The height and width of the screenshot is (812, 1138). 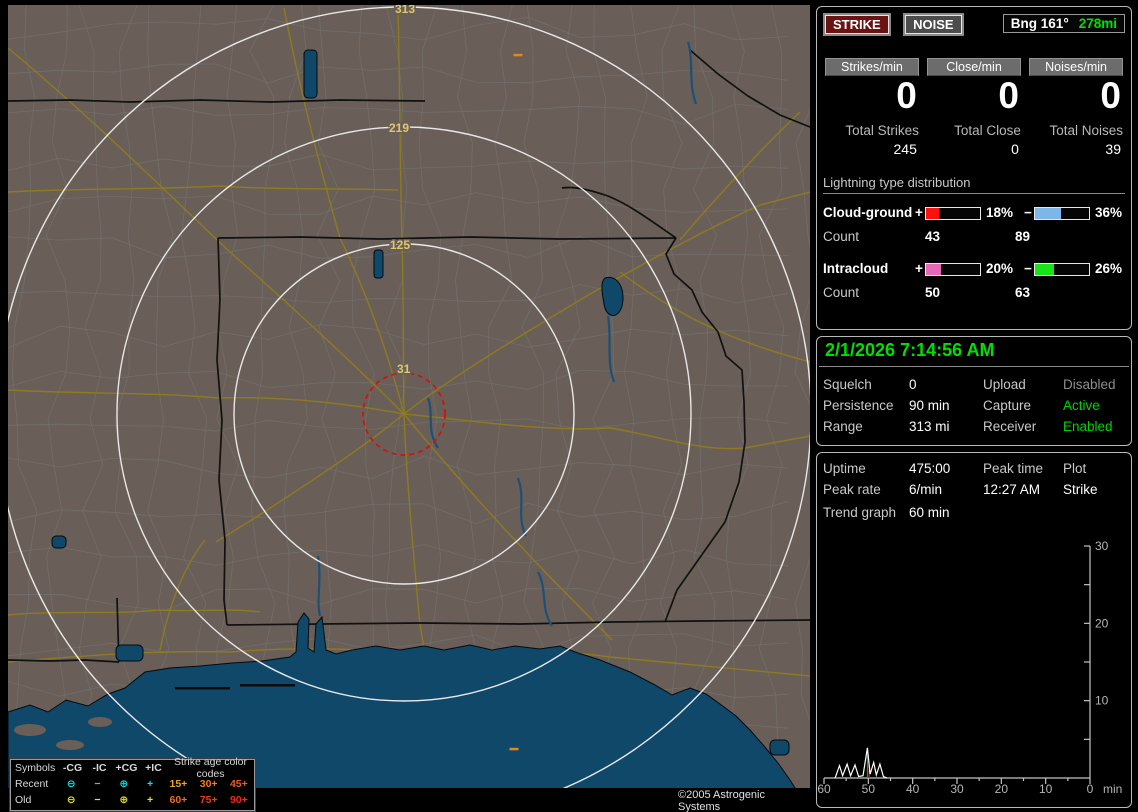 What do you see at coordinates (933, 237) in the screenshot?
I see `cg-plus-count: 43` at bounding box center [933, 237].